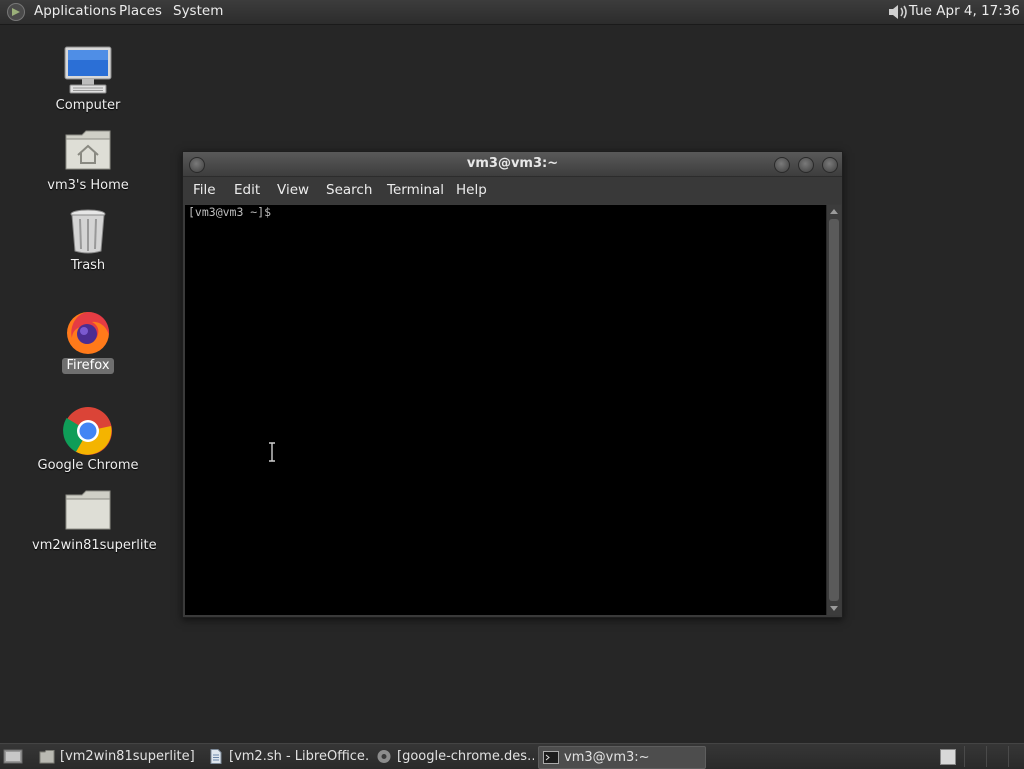  What do you see at coordinates (88, 333) in the screenshot?
I see `firefox-icon` at bounding box center [88, 333].